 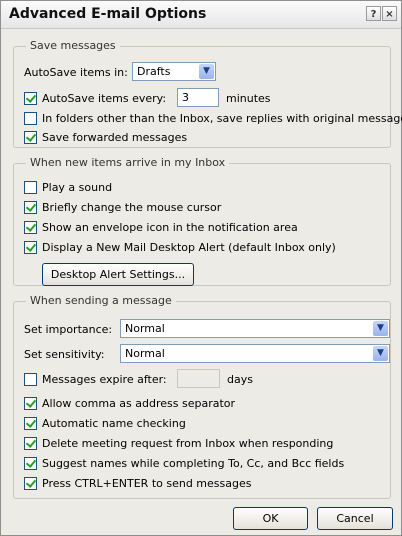 What do you see at coordinates (114, 423) in the screenshot?
I see `name-checking-label: Automatic name checking` at bounding box center [114, 423].